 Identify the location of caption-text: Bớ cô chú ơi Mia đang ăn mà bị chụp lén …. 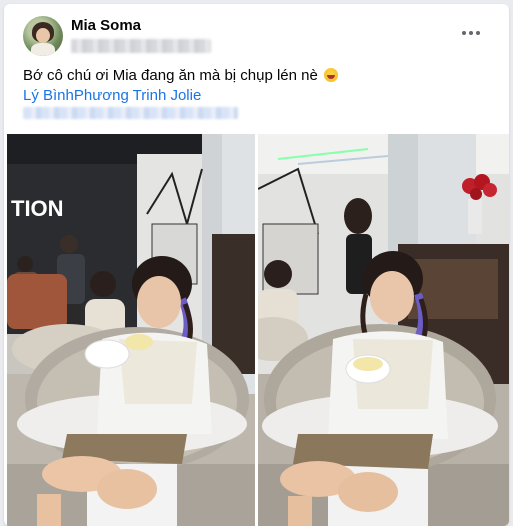
(170, 75).